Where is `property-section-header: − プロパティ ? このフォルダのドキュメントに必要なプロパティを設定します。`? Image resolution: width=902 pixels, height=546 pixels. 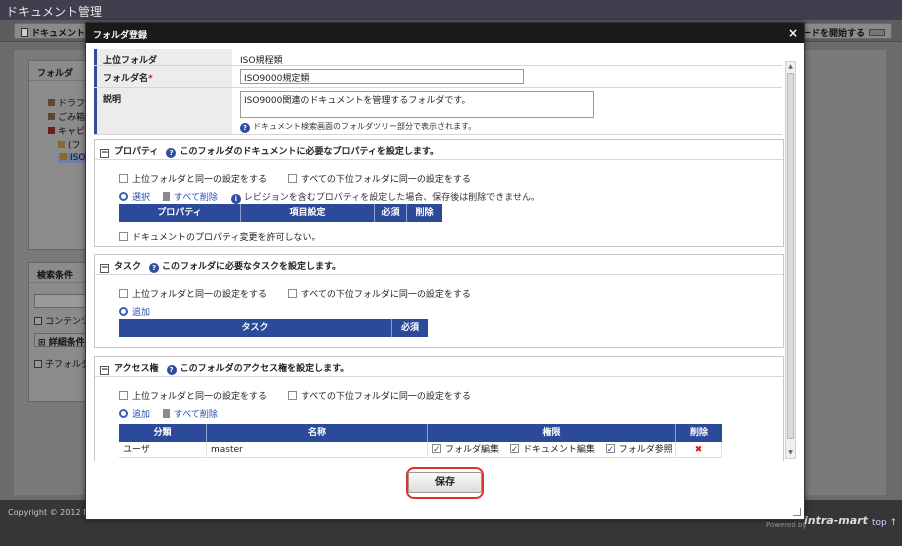
property-section-header: − プロパティ ? このフォルダのドキュメントに必要なプロパティを設定します。 is located at coordinates (439, 150).